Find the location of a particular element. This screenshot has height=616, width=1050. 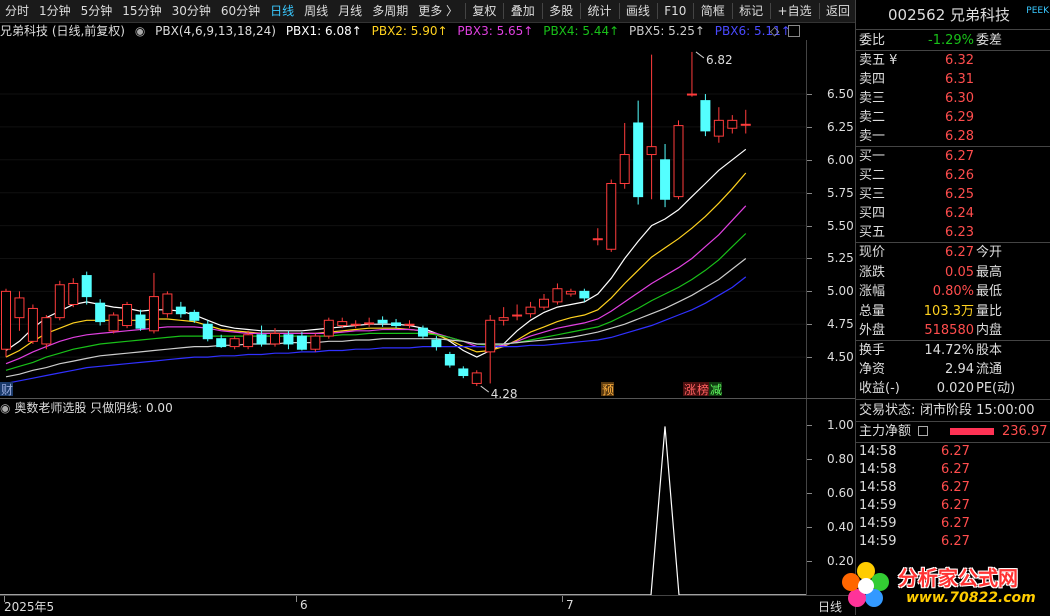

toolbar-button-4: 画线 is located at coordinates (638, 11).